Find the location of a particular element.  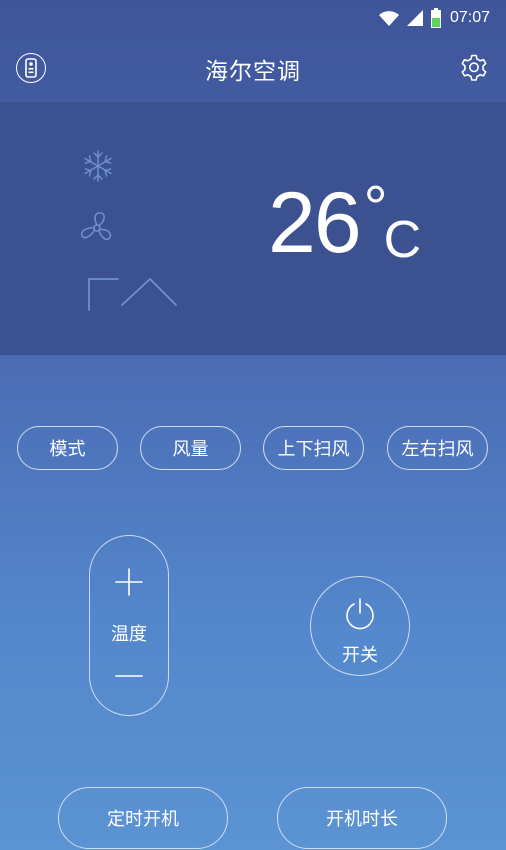

timer-on-button: 定时开机 is located at coordinates (143, 818).